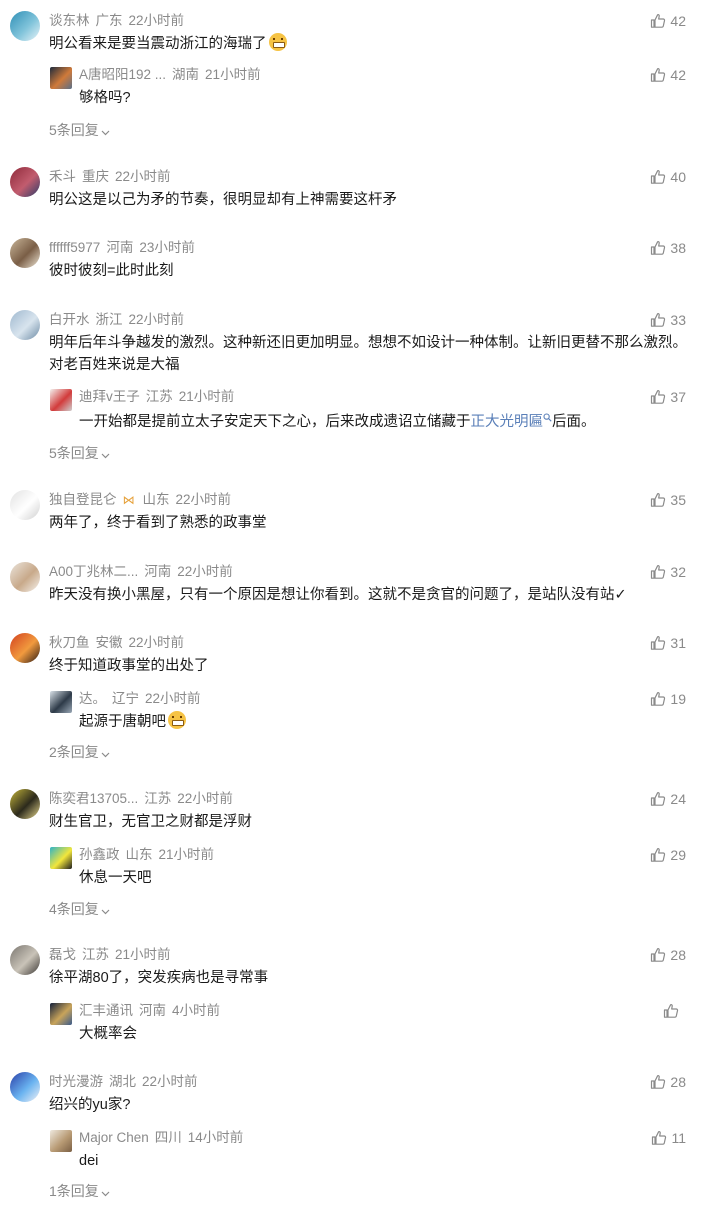 This screenshot has height=1208, width=713. I want to click on comment-time: 23小时前, so click(167, 247).